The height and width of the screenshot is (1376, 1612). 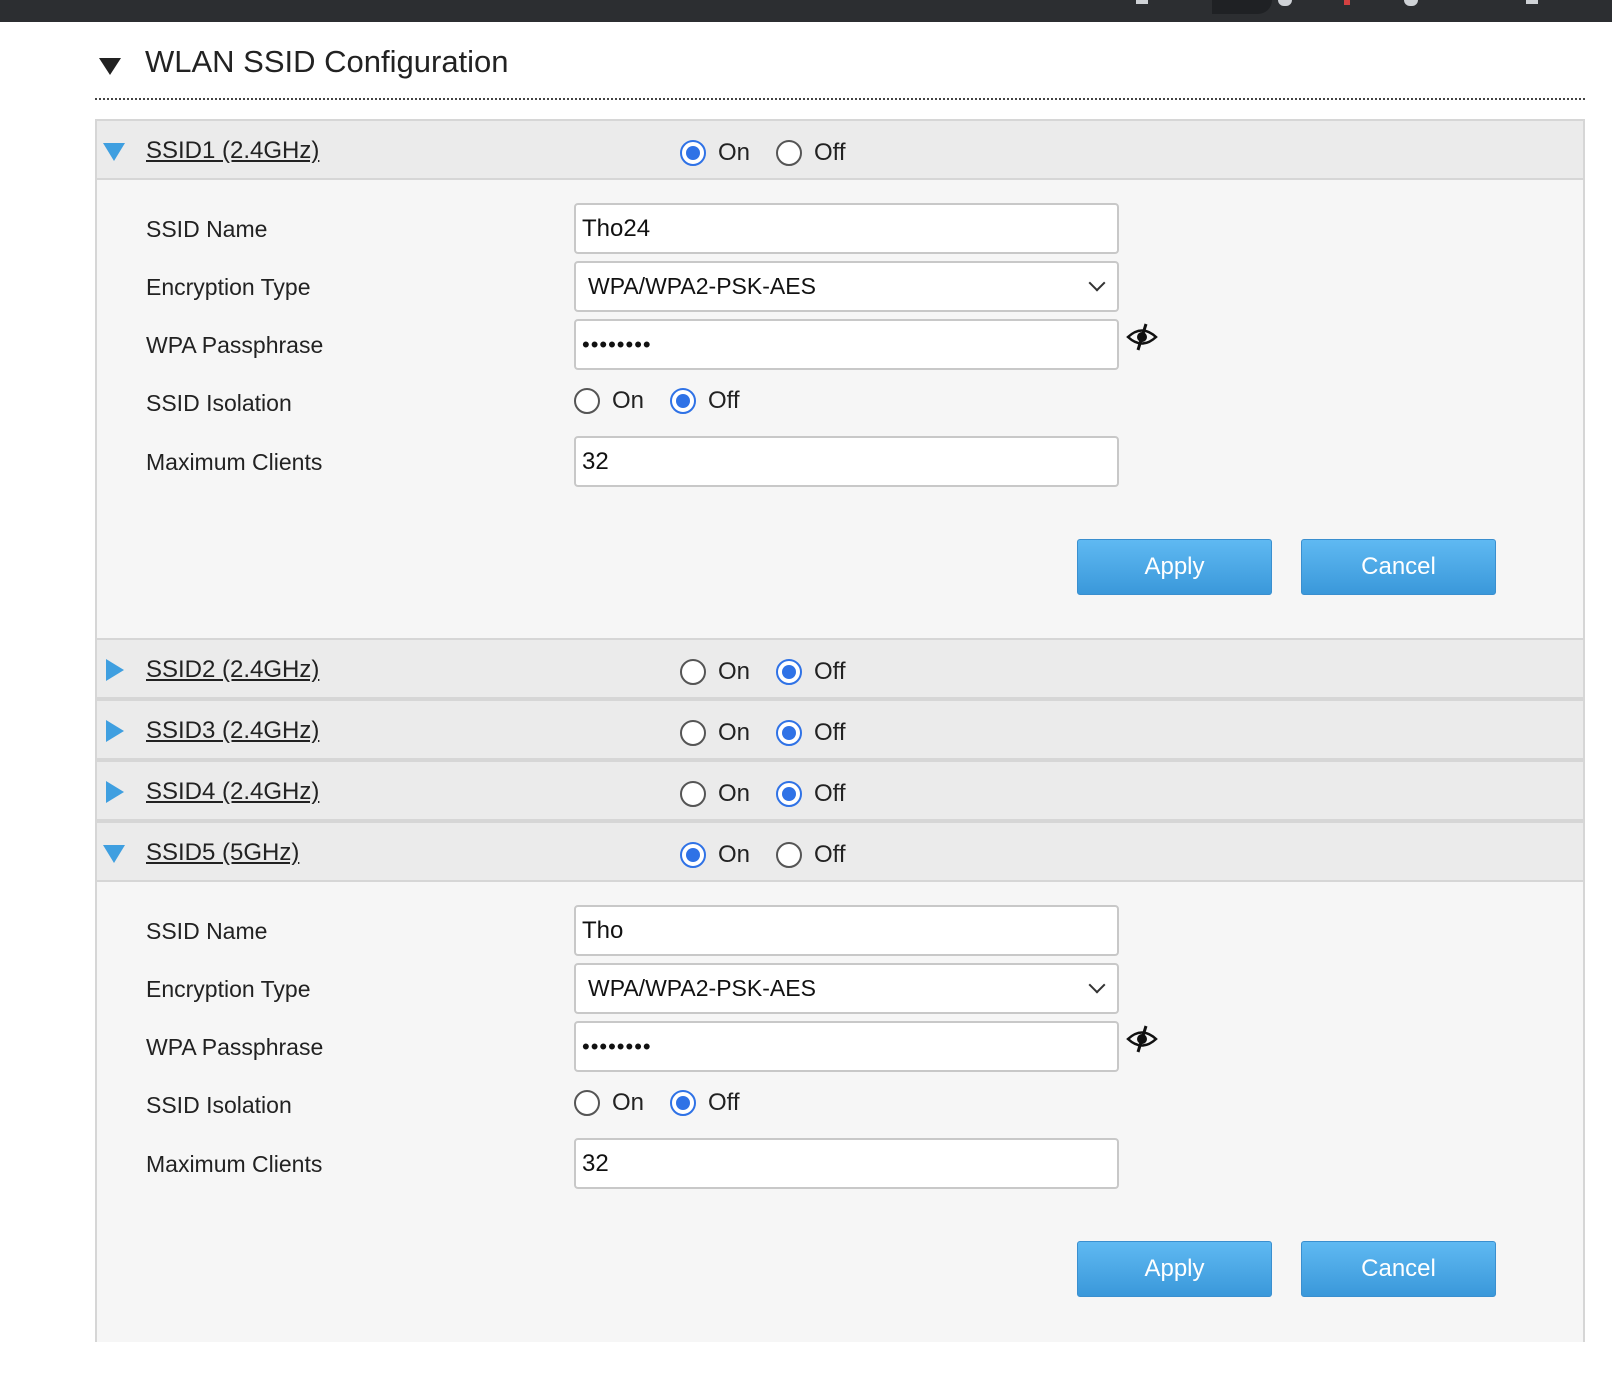 I want to click on ssid1-encryption-select: WPA/WPA2-PSK-AES, so click(x=846, y=286).